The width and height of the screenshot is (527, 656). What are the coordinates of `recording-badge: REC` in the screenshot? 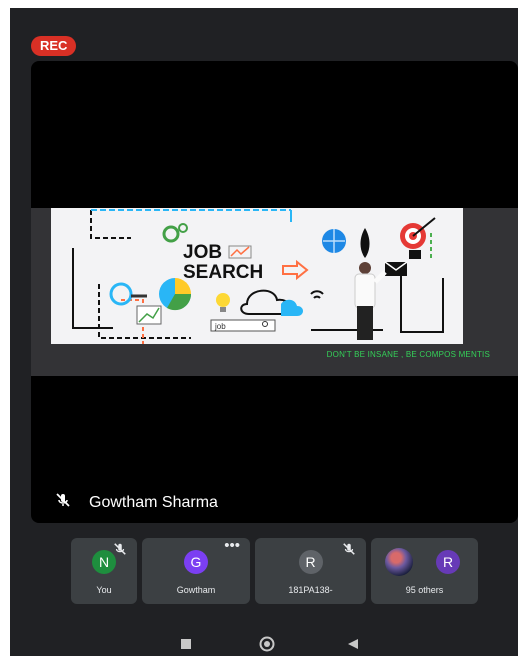 It's located at (54, 46).